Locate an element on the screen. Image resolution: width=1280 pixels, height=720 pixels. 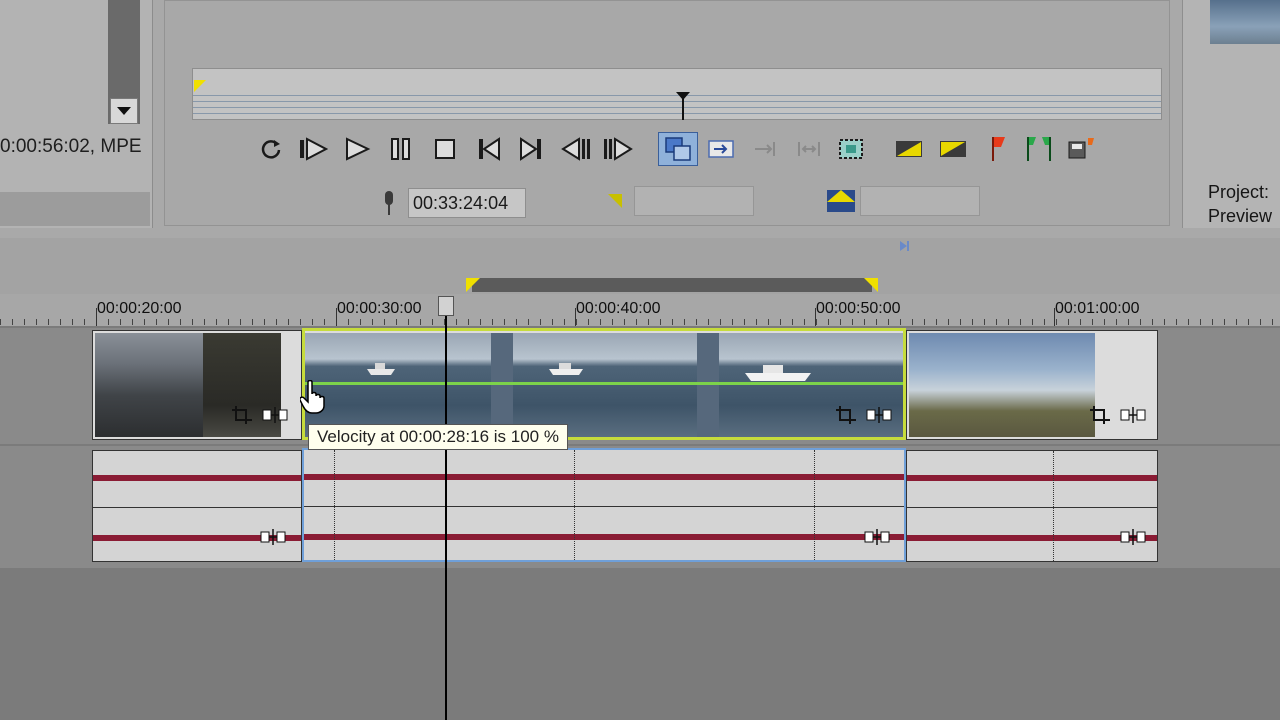
add-after-button is located at coordinates (765, 149).